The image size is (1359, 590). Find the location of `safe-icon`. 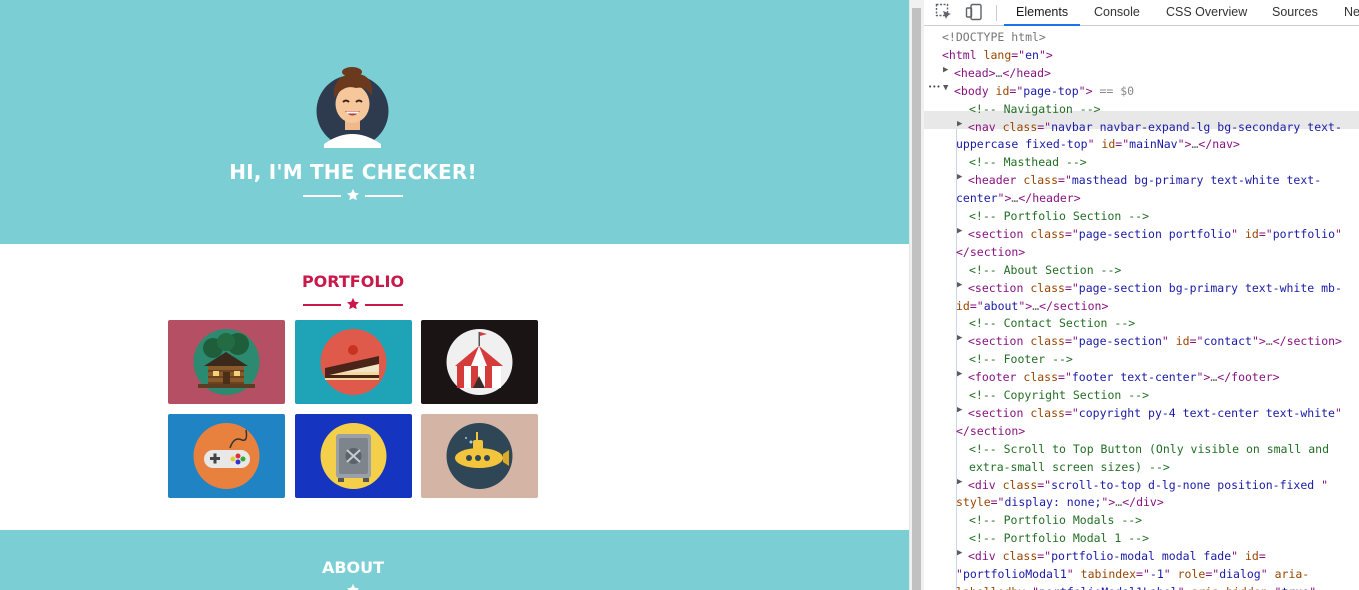

safe-icon is located at coordinates (353, 456).